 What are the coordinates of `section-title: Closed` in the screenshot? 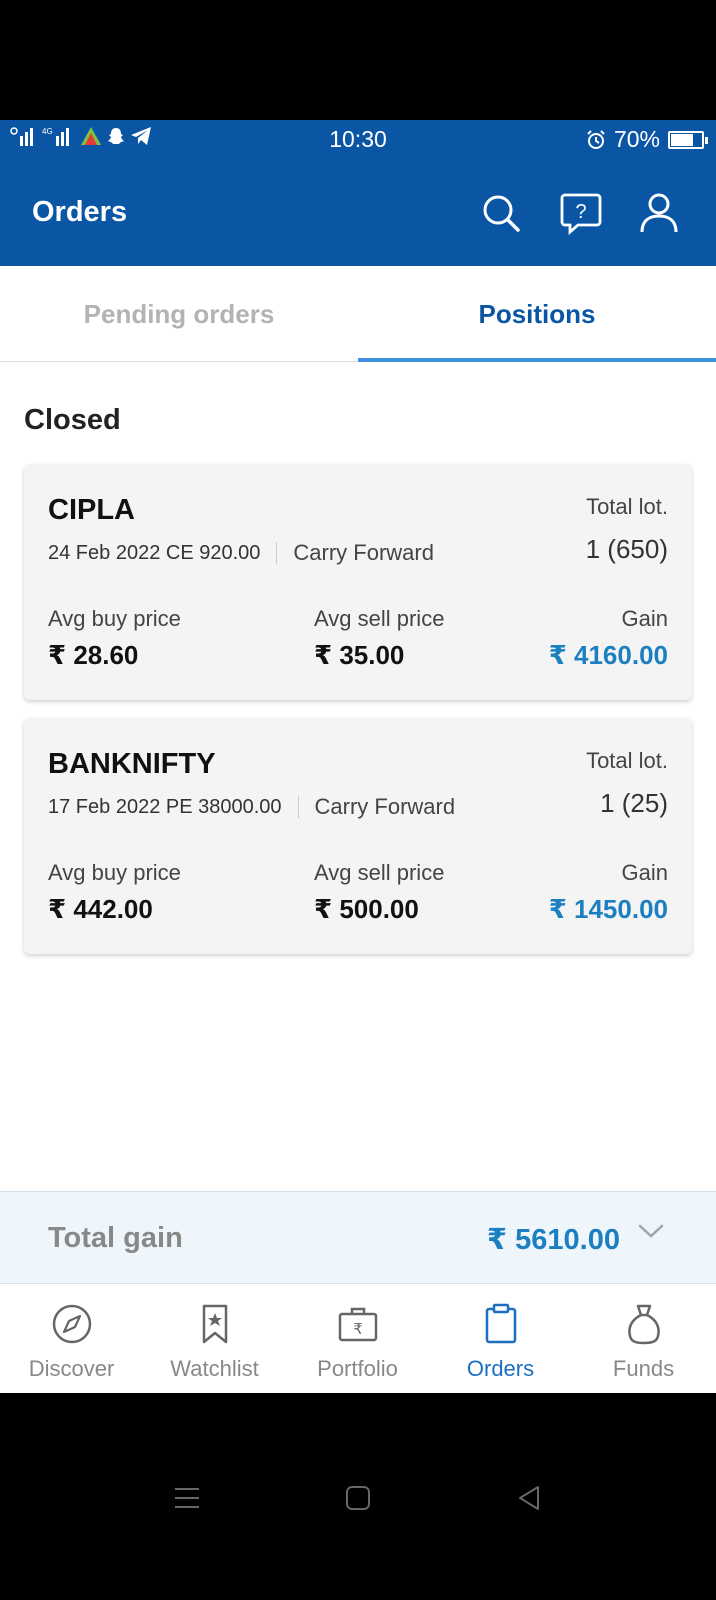 It's located at (72, 420).